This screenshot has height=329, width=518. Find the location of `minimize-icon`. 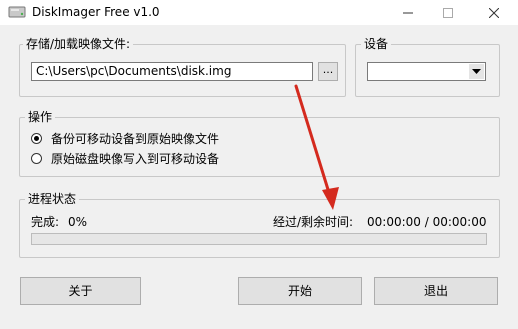

minimize-icon is located at coordinates (408, 14).